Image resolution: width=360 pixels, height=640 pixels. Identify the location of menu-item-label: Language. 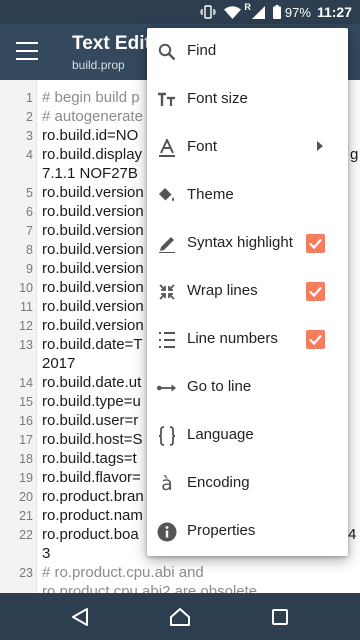
(220, 434).